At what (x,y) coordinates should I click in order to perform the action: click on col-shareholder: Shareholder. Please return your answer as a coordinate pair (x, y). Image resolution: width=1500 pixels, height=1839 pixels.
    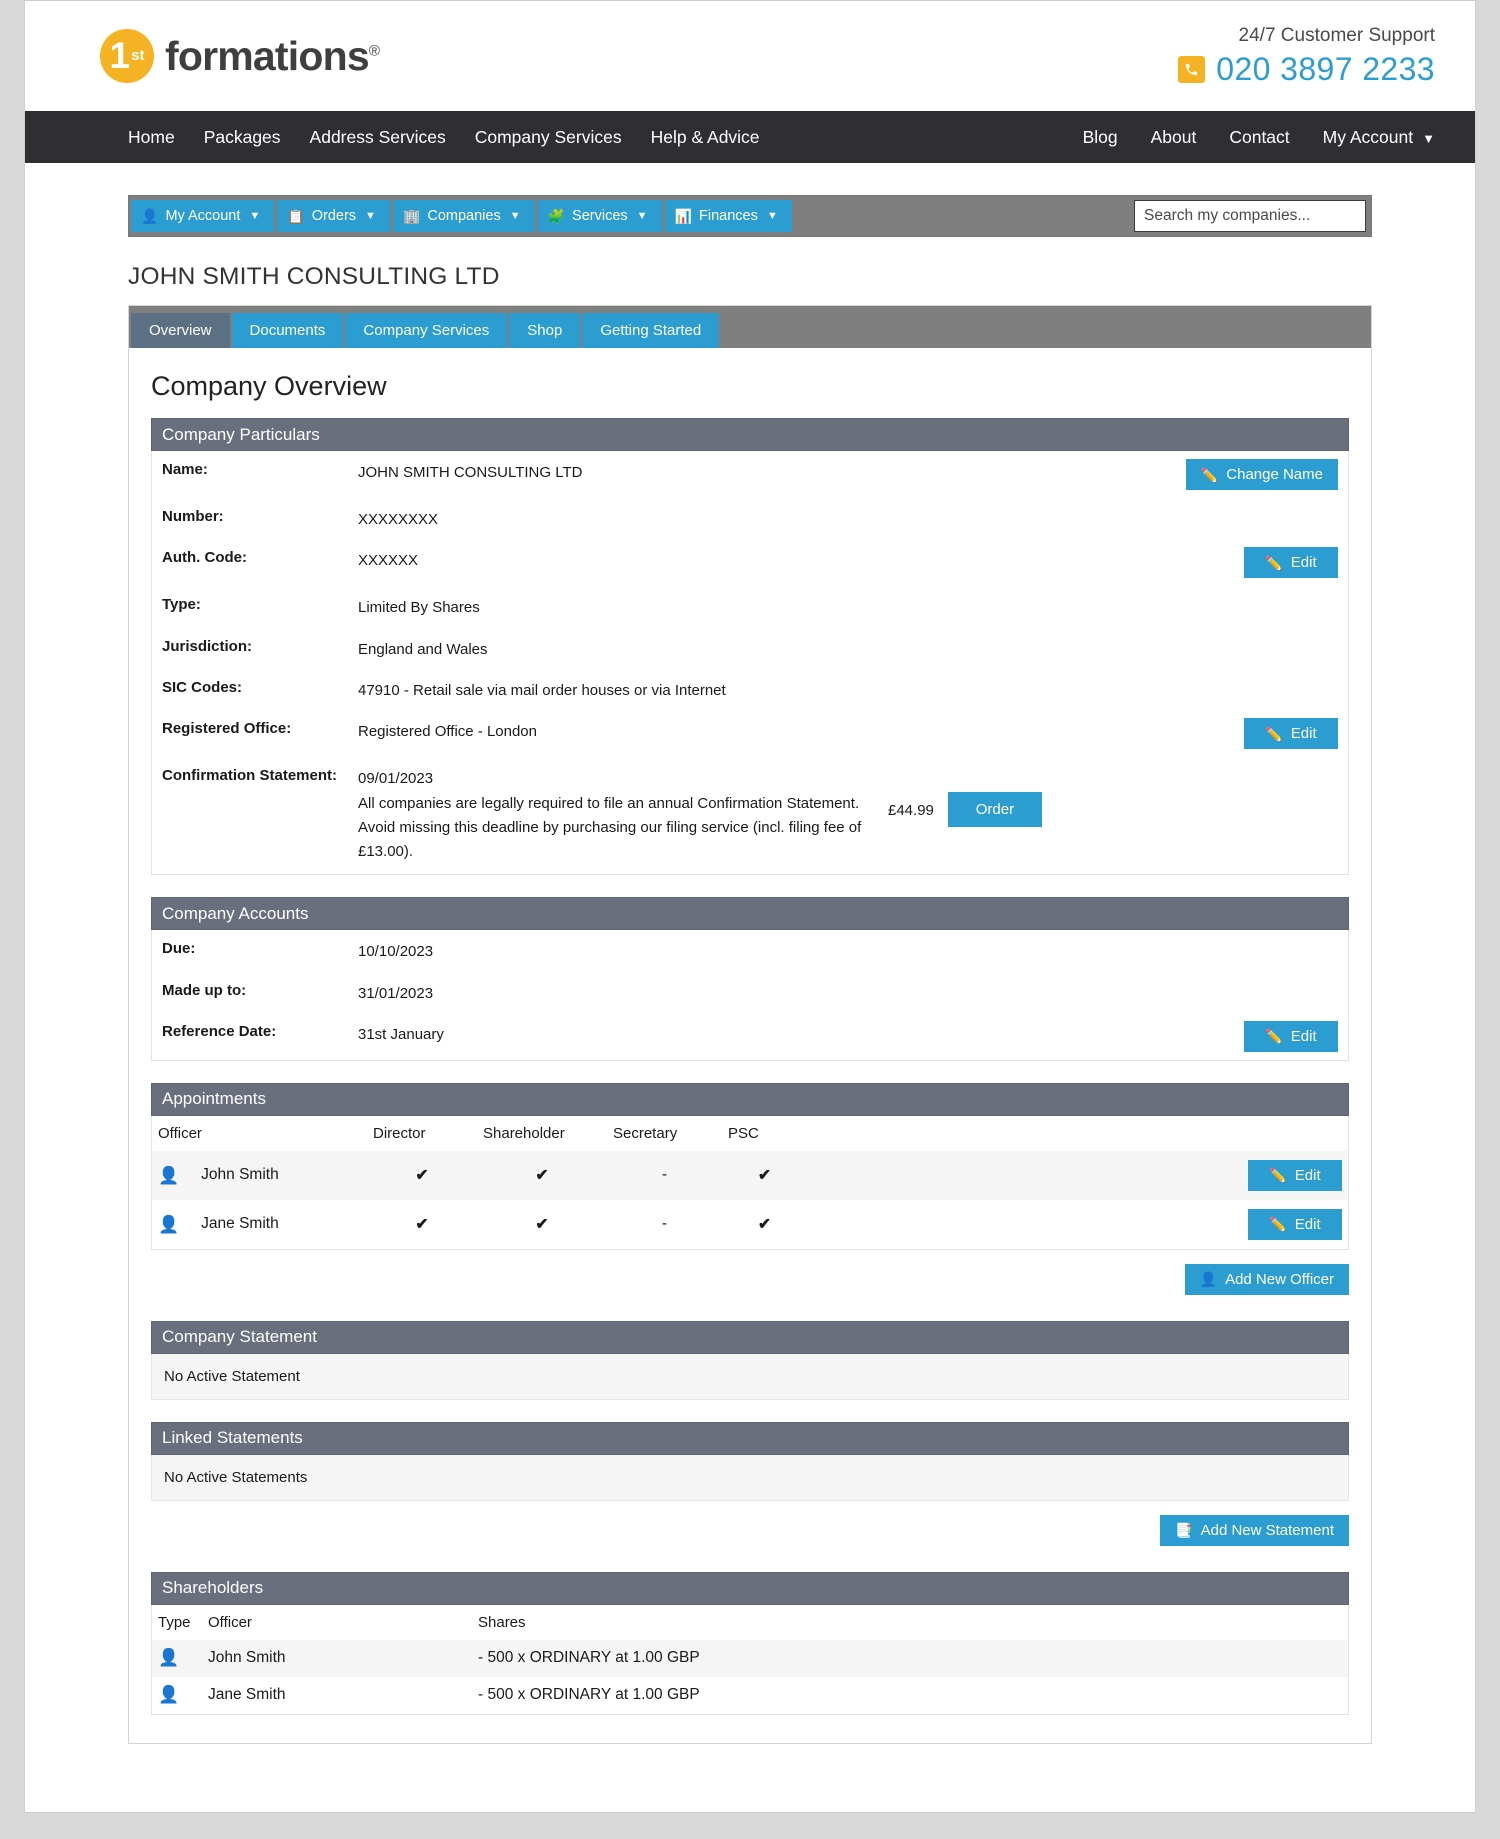
    Looking at the image, I should click on (542, 1133).